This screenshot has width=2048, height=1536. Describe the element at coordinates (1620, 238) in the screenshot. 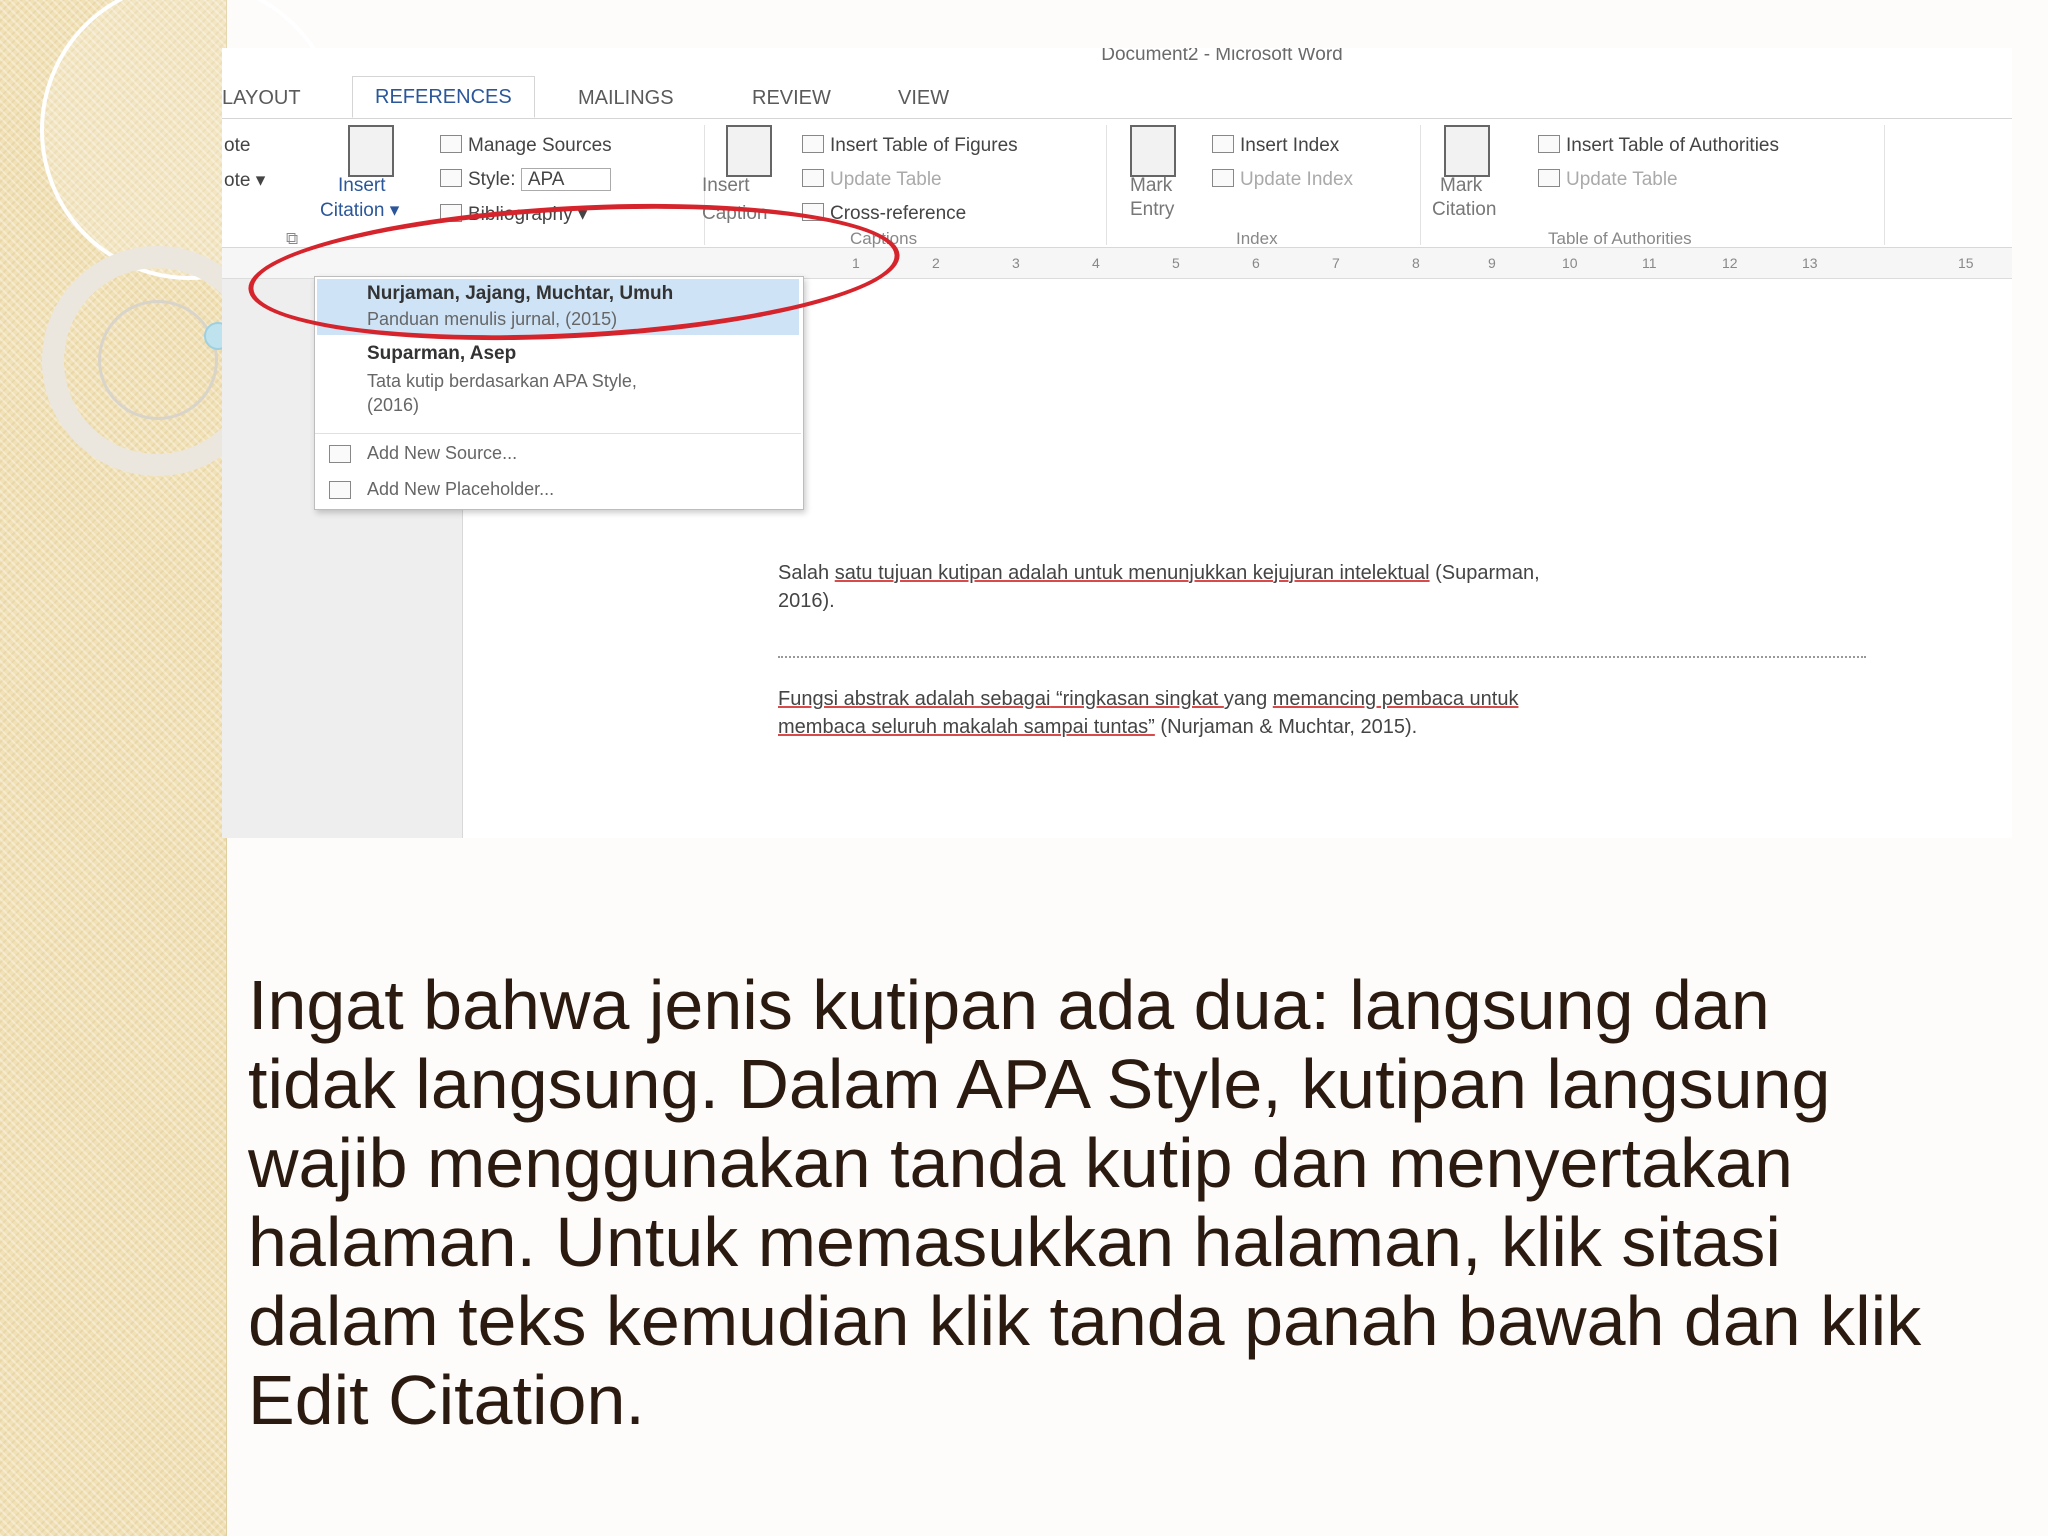

I see `group-label-table-of-authorities: Table of Authorities` at that location.